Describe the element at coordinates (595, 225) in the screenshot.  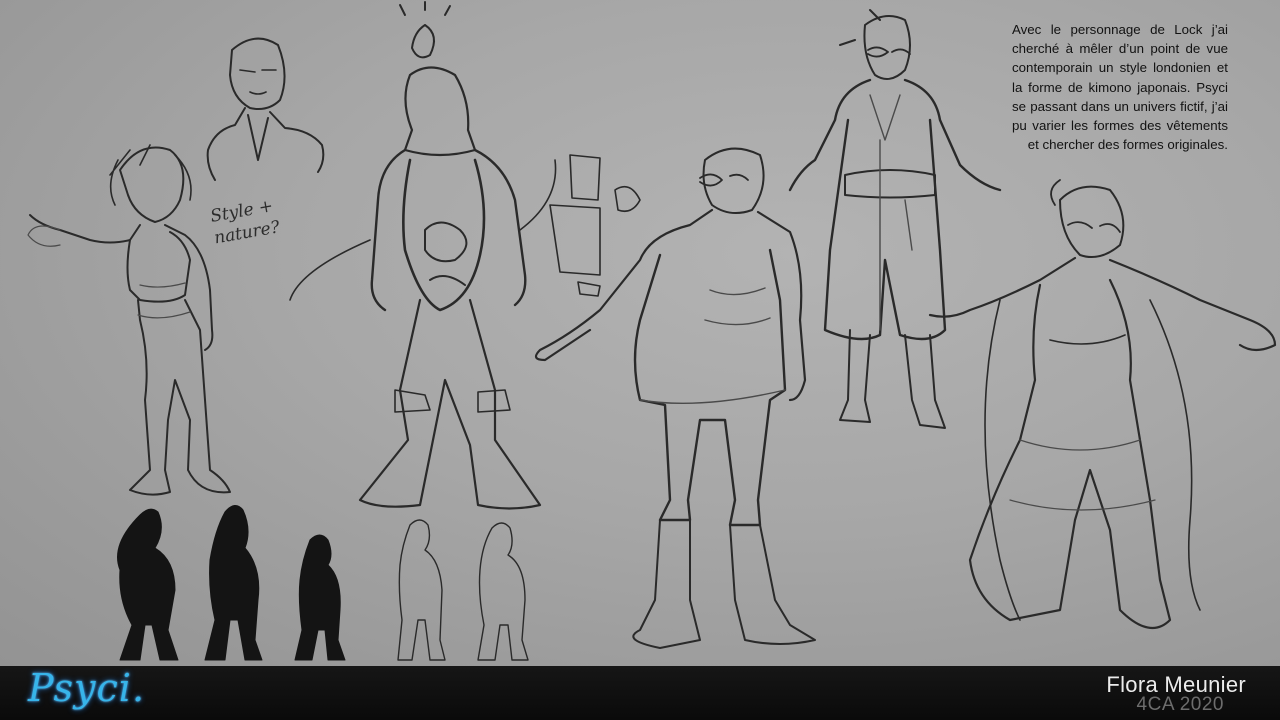
I see `sketch-boxes` at that location.